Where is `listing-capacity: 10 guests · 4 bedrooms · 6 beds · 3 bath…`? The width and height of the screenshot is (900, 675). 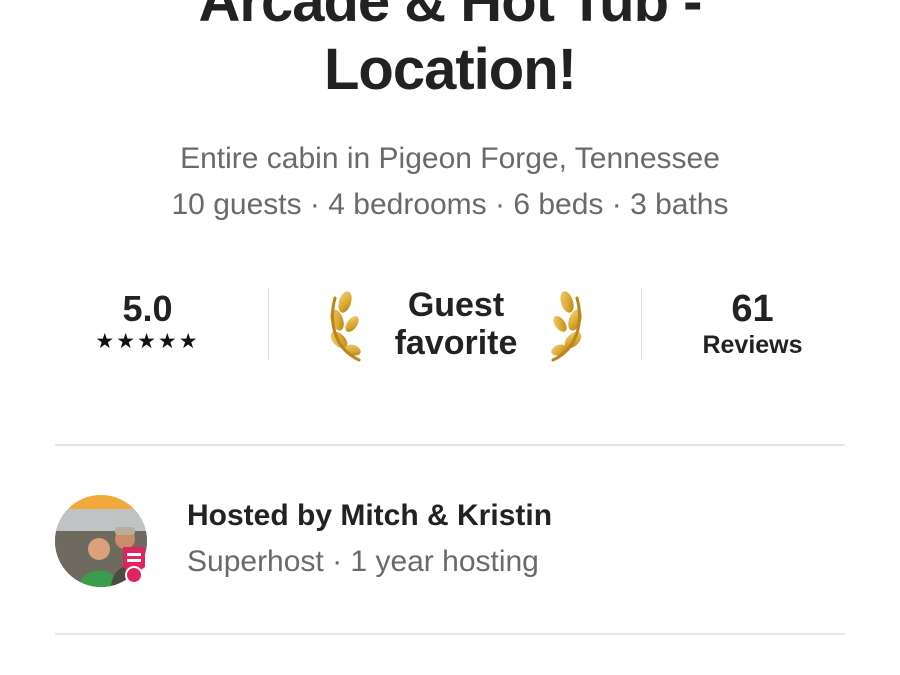 listing-capacity: 10 guests · 4 bedrooms · 6 beds · 3 bath… is located at coordinates (450, 204).